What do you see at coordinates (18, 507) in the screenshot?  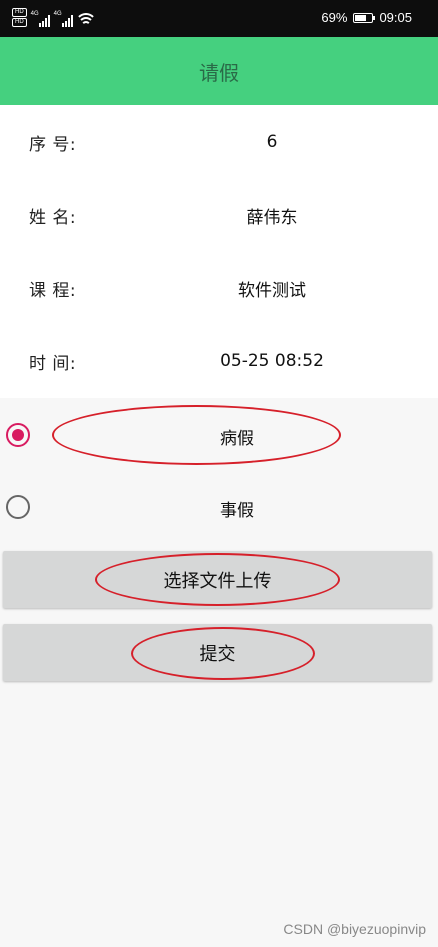 I see `radio-button-personal-leave` at bounding box center [18, 507].